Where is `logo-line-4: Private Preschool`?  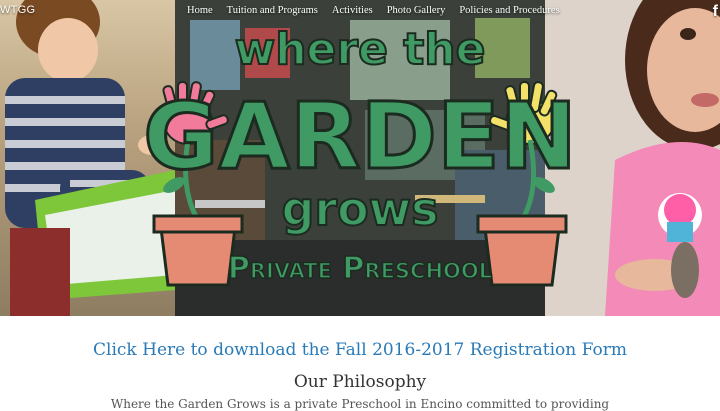
logo-line-4: Private Preschool is located at coordinates (360, 268).